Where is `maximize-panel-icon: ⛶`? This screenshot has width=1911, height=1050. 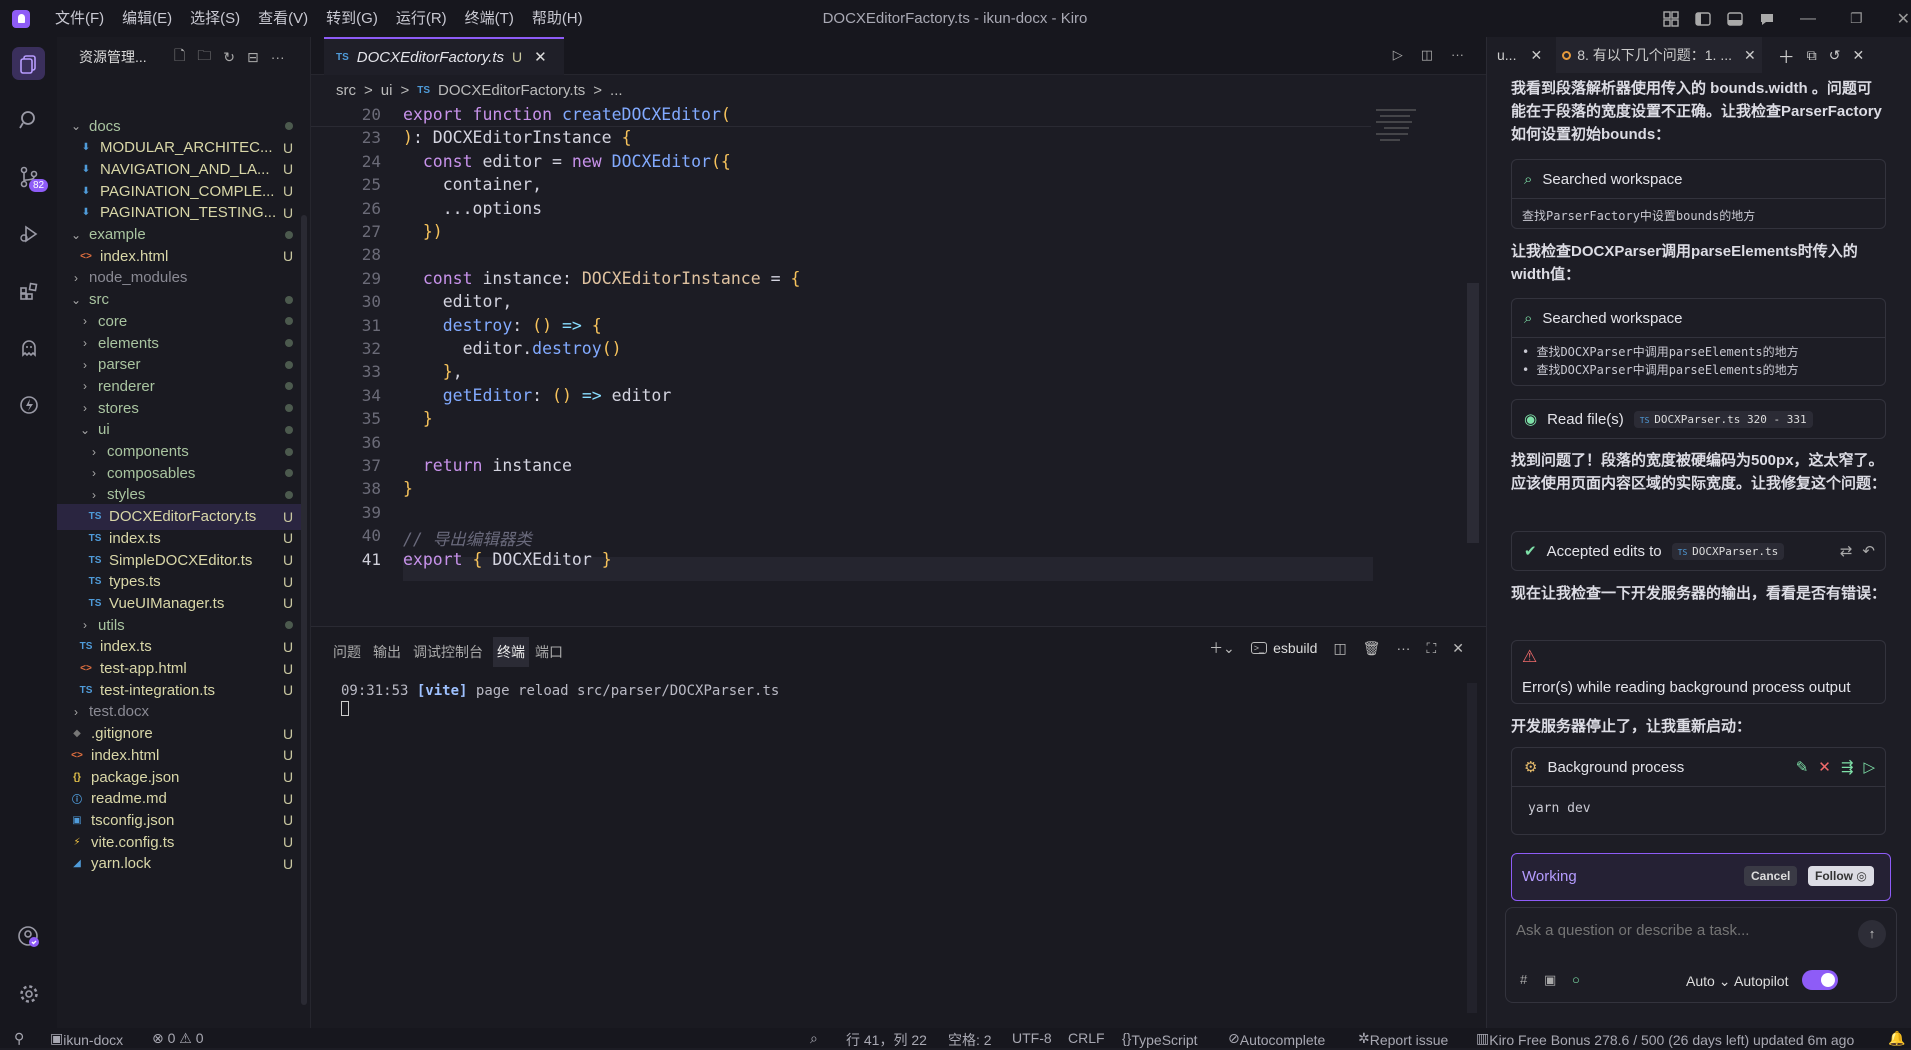
maximize-panel-icon: ⛶ is located at coordinates (1431, 648).